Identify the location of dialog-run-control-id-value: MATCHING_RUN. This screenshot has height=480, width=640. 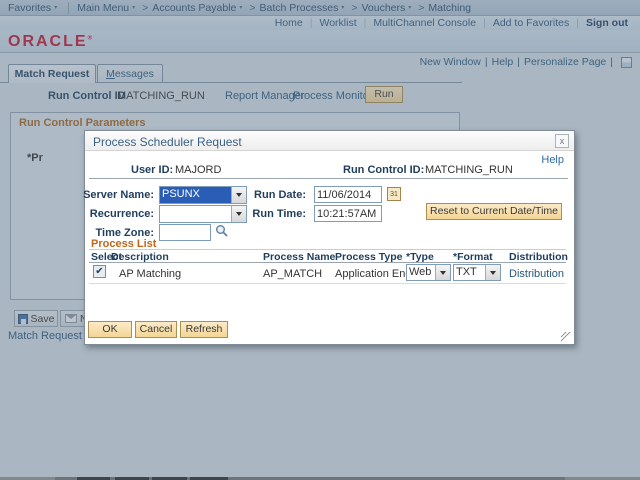
(469, 170).